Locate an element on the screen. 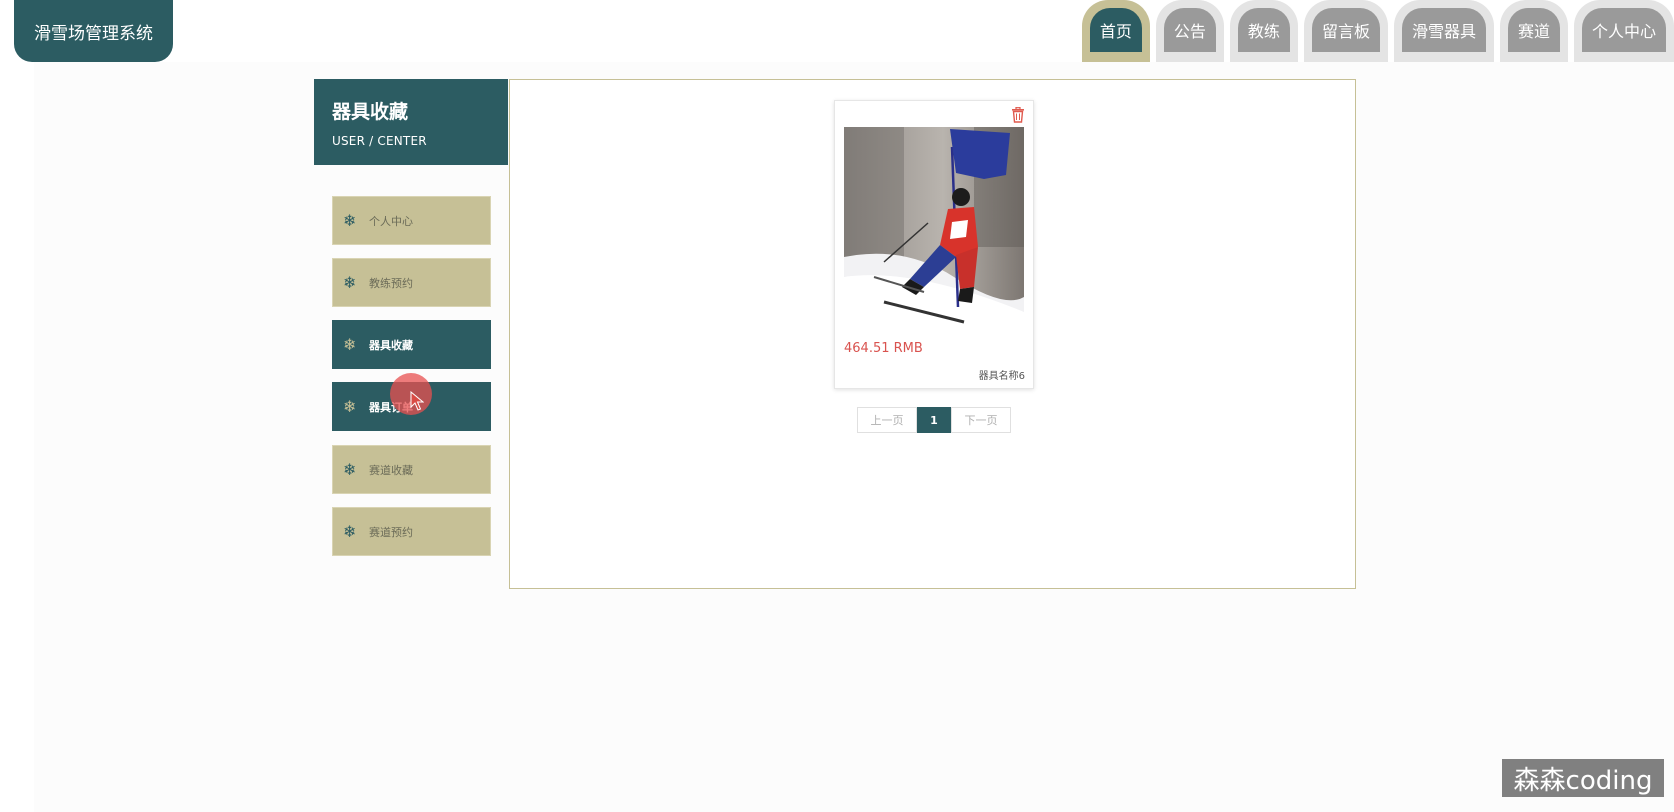 The height and width of the screenshot is (812, 1674). skier-photo is located at coordinates (934, 228).